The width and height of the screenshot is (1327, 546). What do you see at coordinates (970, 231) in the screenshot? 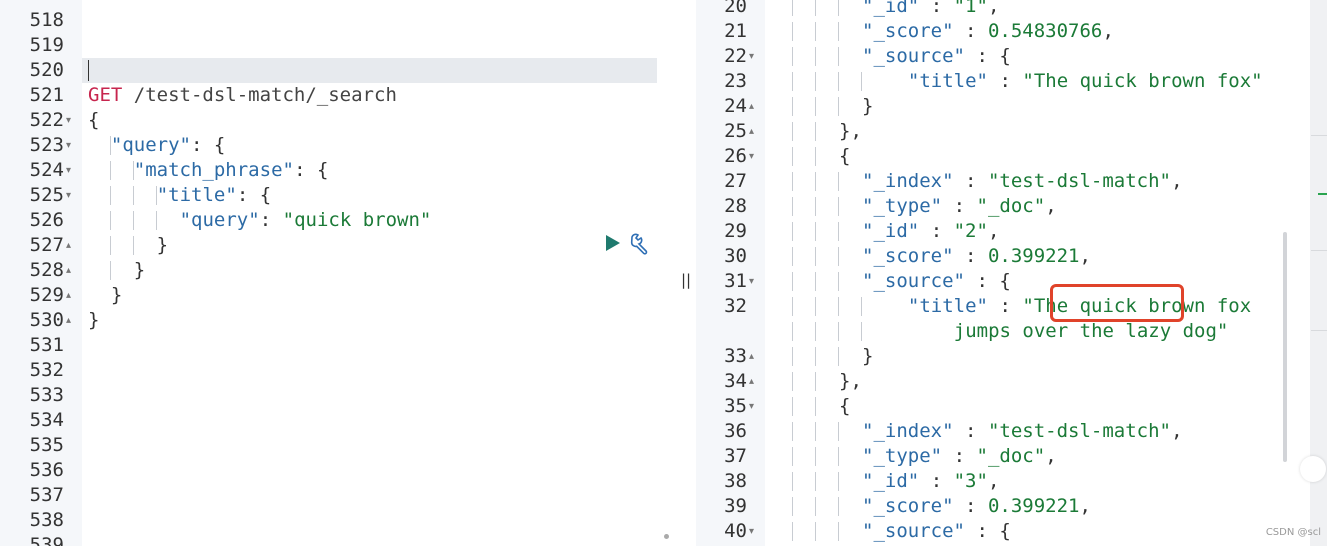
I see `code-token-str: "2"` at bounding box center [970, 231].